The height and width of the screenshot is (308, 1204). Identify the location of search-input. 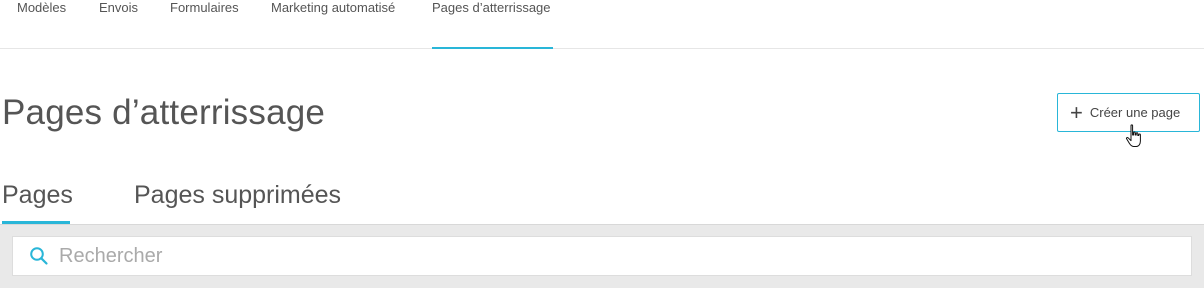
(625, 256).